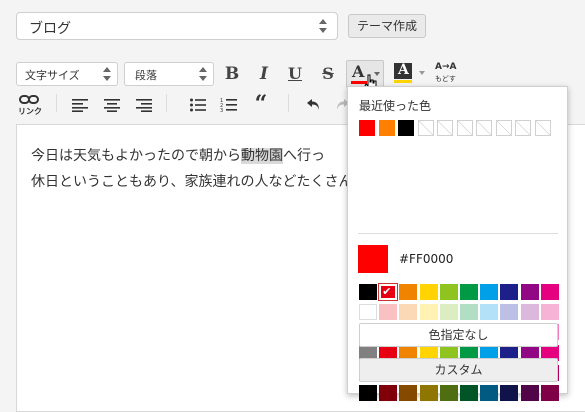  What do you see at coordinates (192, 182) in the screenshot?
I see `editor-line-2: 休日ということもあり、家族連れの人などたくさん` at bounding box center [192, 182].